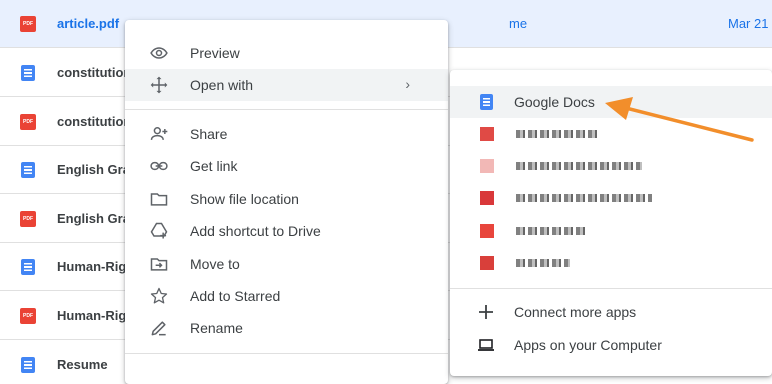  I want to click on menu-item-move-to: Move to, so click(286, 264).